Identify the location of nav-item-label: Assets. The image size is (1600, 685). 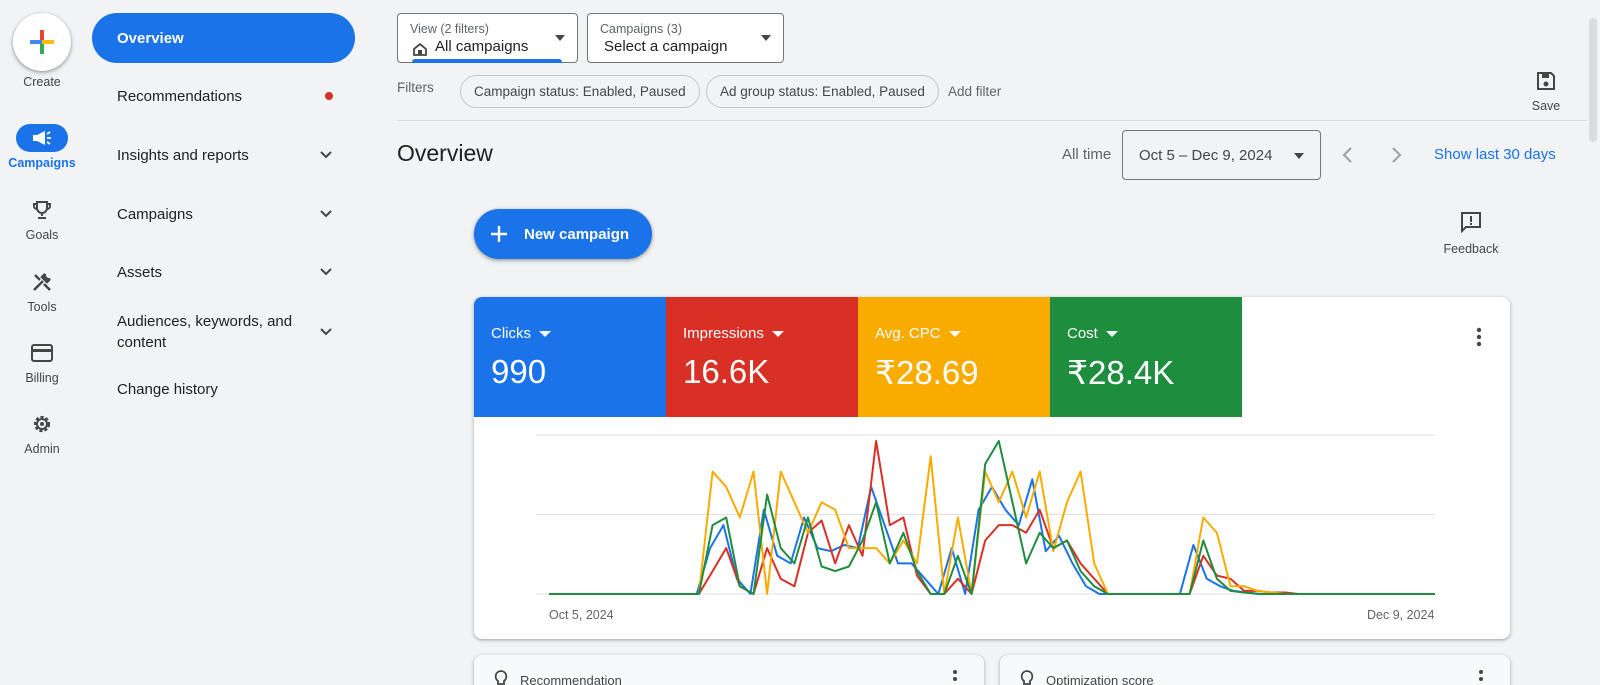
(140, 272).